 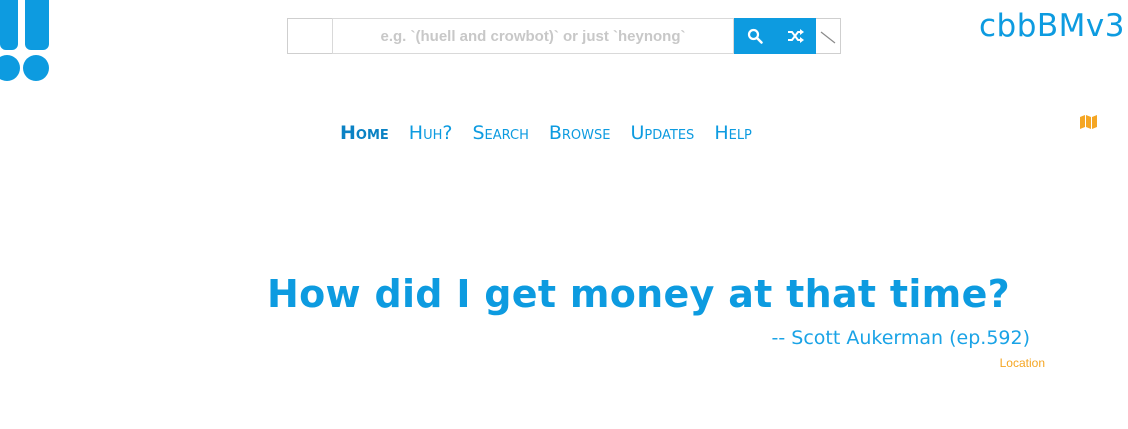 I want to click on search-icon, so click(x=755, y=36).